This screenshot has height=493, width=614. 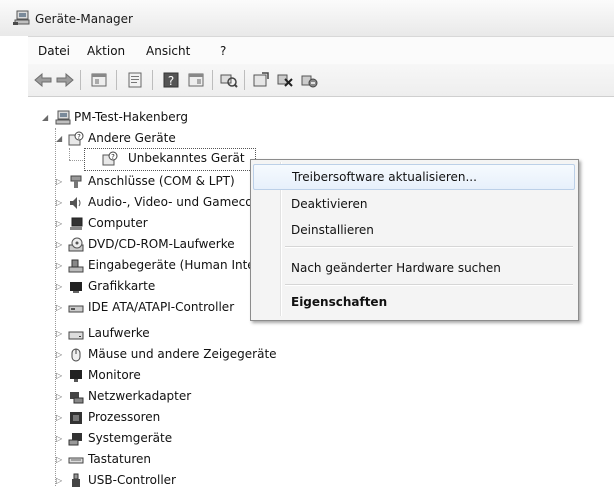 What do you see at coordinates (150, 224) in the screenshot?
I see `tree-item-computer: ▷ Computer` at bounding box center [150, 224].